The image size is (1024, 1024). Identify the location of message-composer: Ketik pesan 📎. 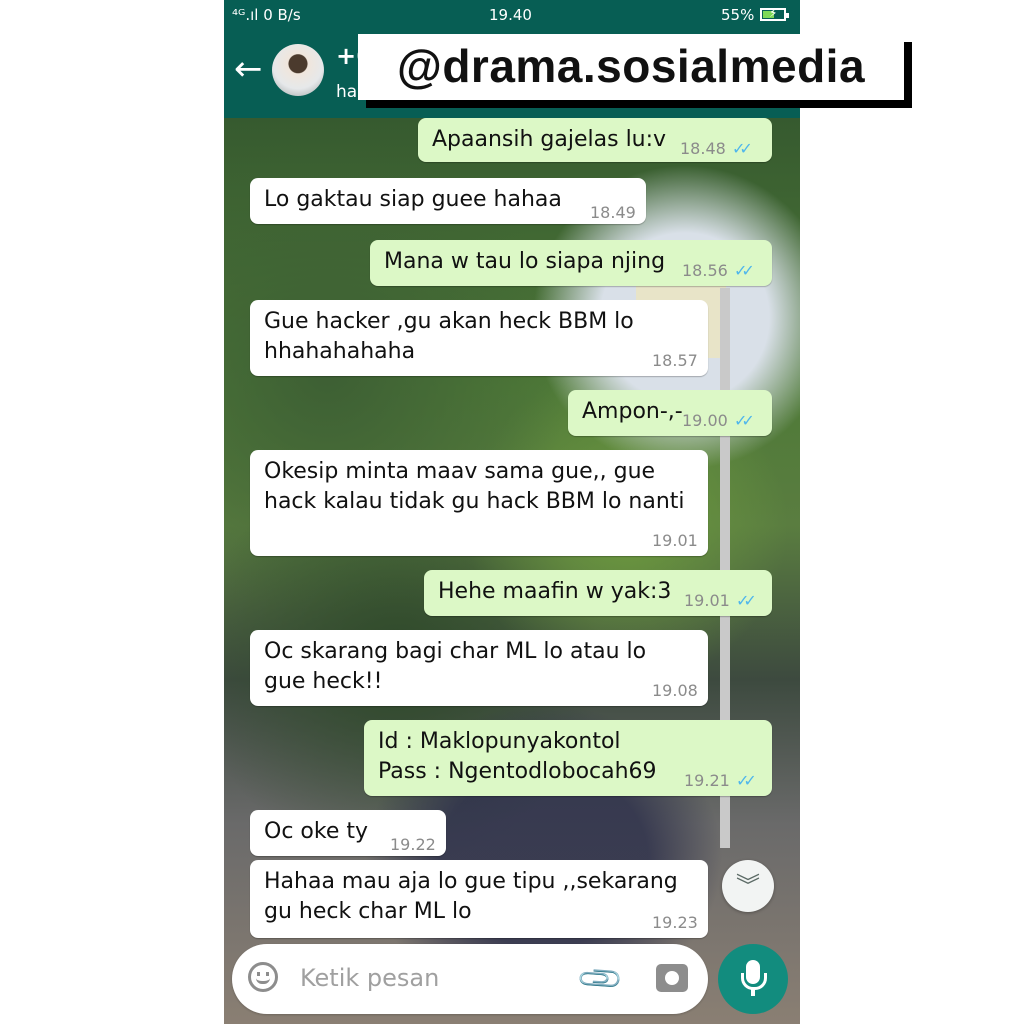
(470, 979).